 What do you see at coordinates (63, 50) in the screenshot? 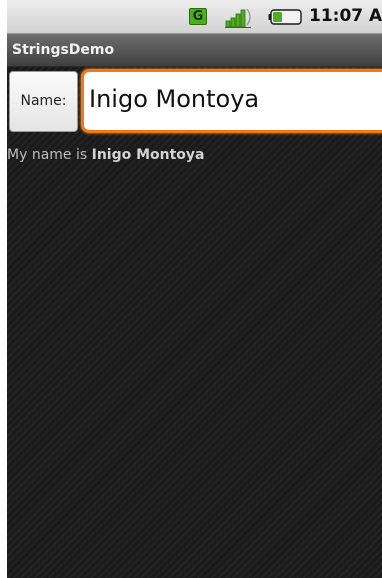
I see `app-title: StringsDemo` at bounding box center [63, 50].